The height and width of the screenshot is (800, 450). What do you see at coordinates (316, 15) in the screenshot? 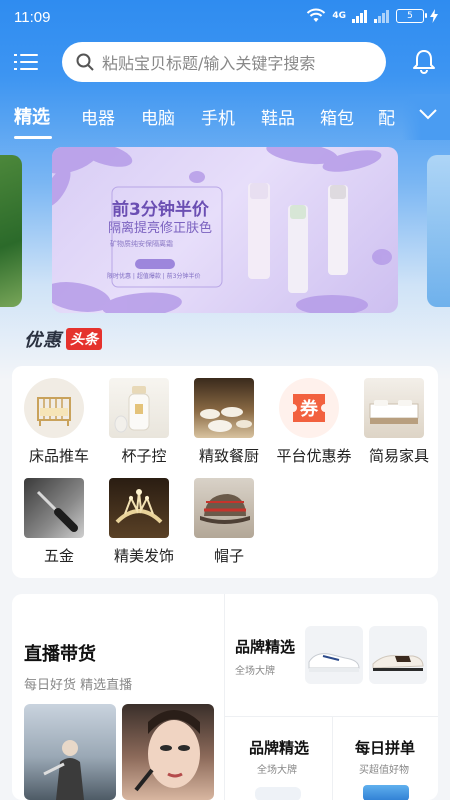
I see `wifi-icon` at bounding box center [316, 15].